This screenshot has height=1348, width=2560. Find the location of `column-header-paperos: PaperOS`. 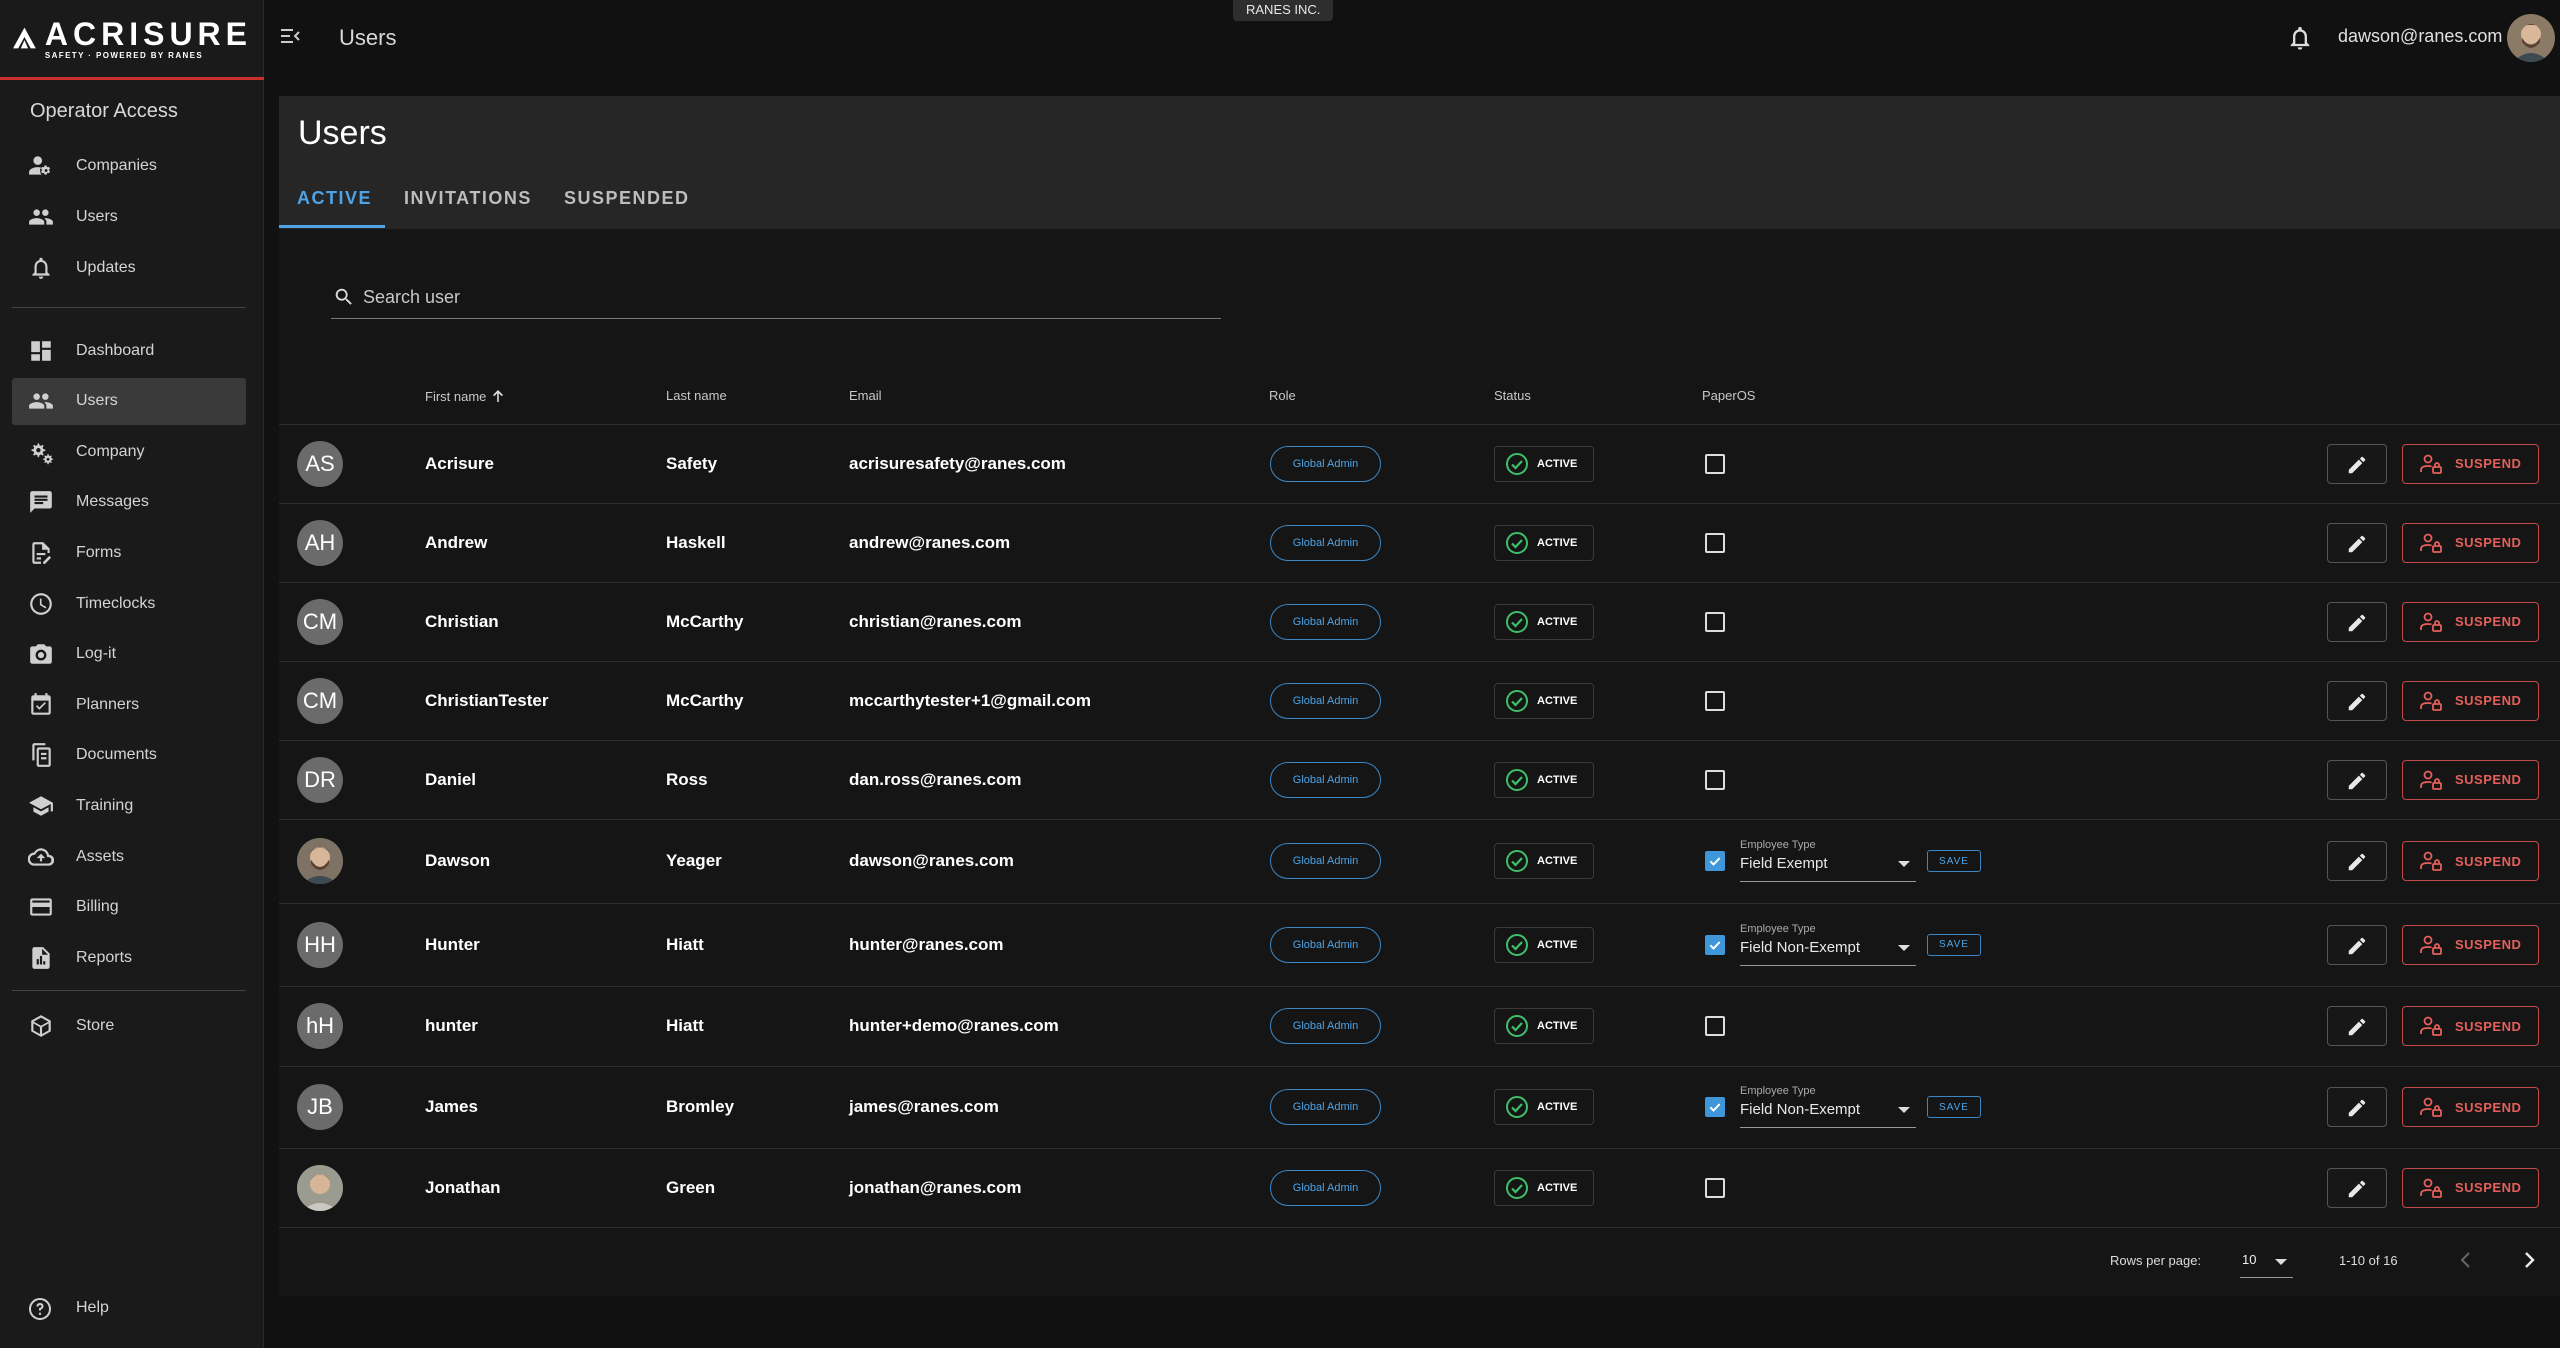

column-header-paperos: PaperOS is located at coordinates (1728, 395).